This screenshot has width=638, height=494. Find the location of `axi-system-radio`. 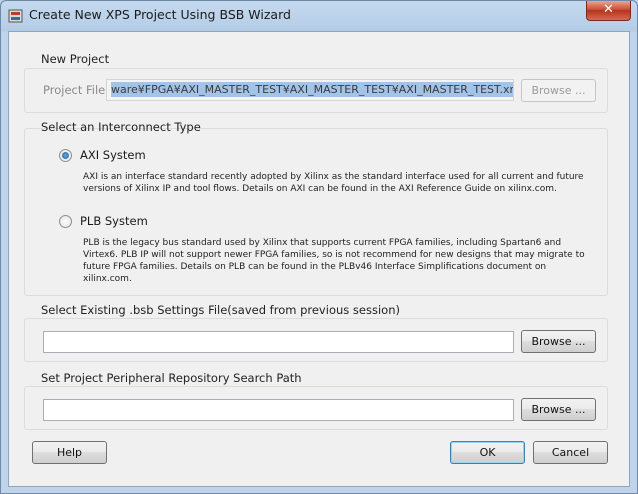

axi-system-radio is located at coordinates (65, 155).